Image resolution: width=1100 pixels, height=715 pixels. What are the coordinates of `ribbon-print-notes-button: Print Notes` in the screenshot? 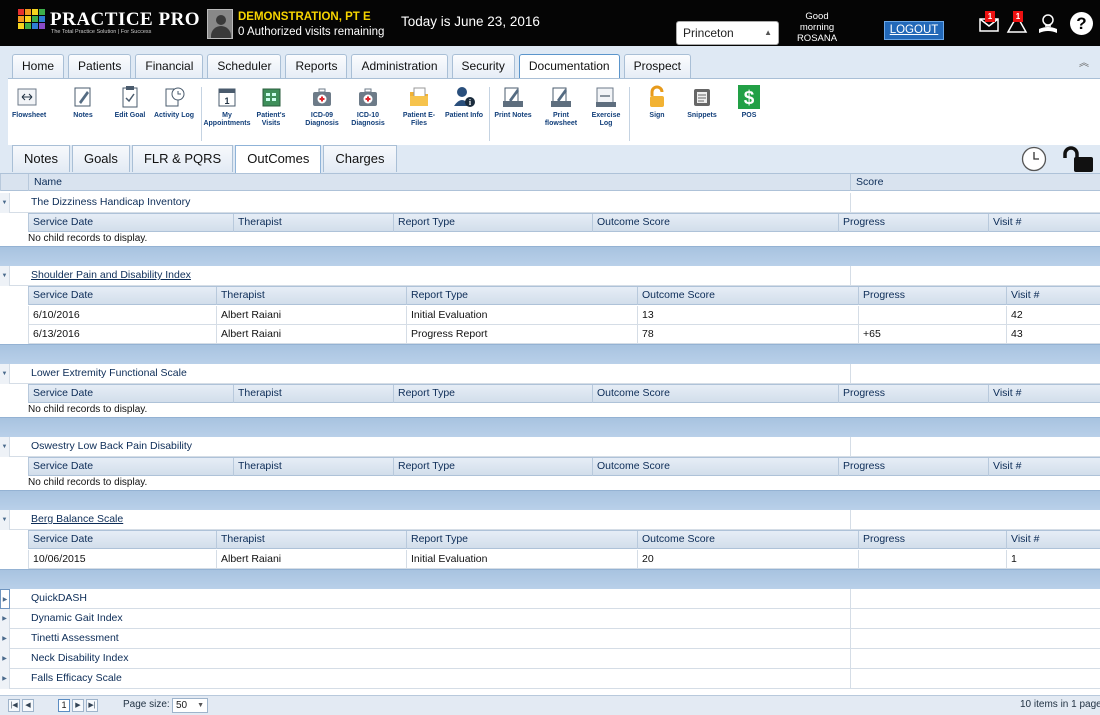 It's located at (513, 102).